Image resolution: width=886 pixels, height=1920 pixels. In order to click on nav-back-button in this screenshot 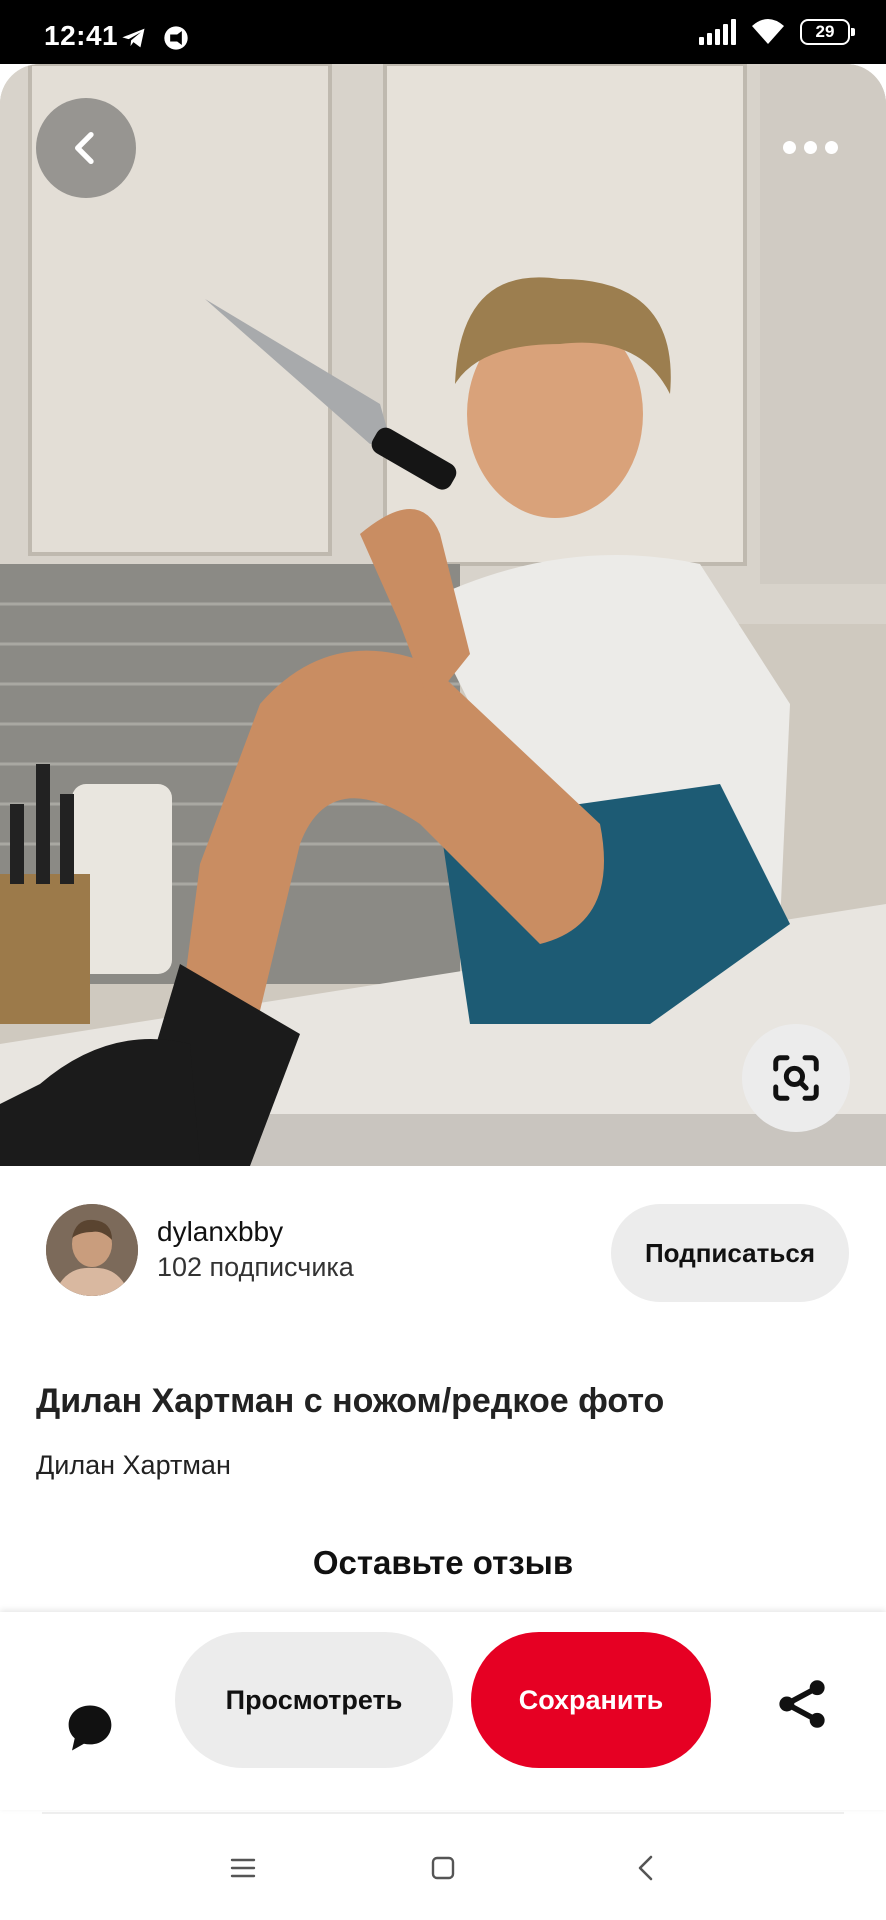, I will do `click(646, 1868)`.